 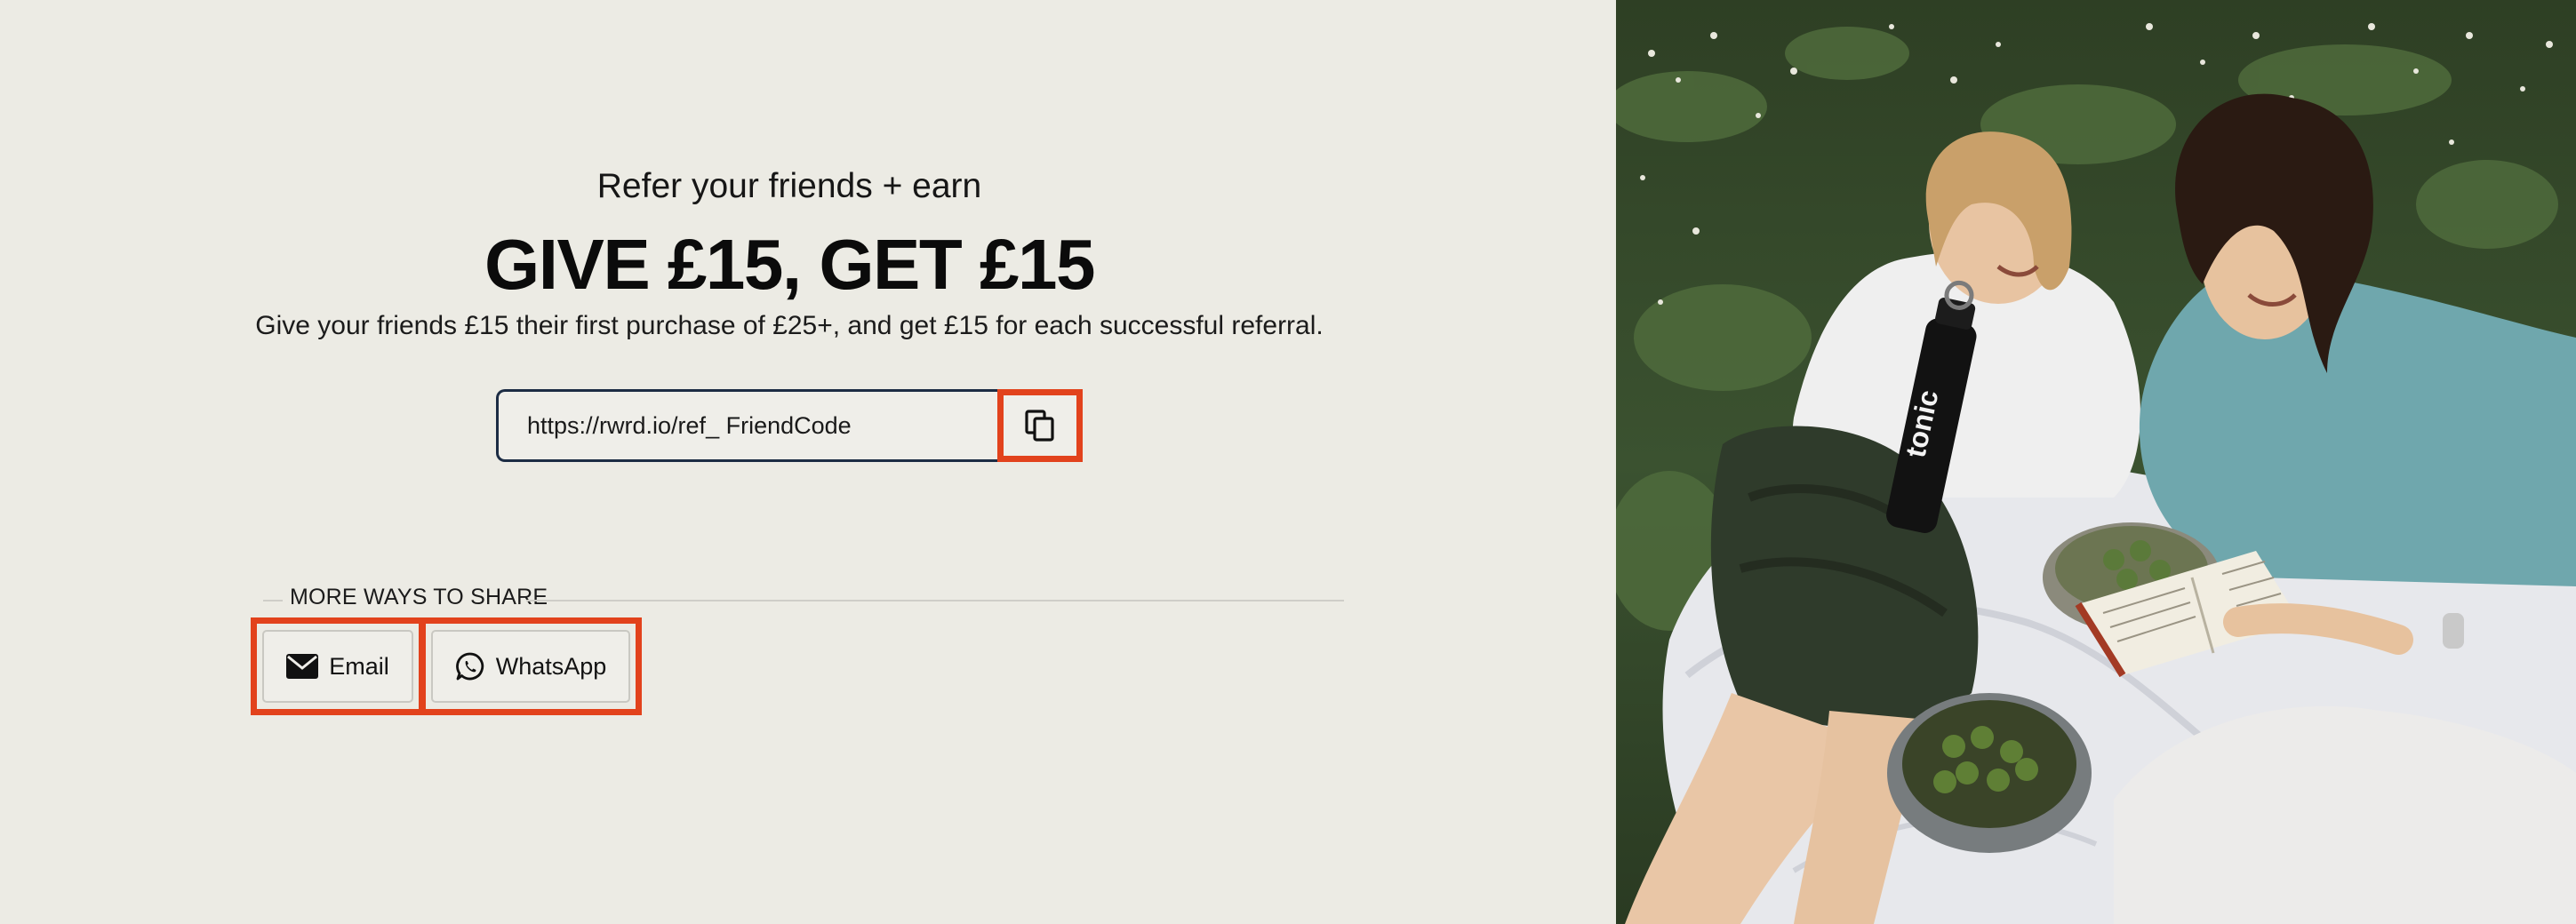 I want to click on whatsapp-share-button: WhatsApp, so click(x=530, y=666).